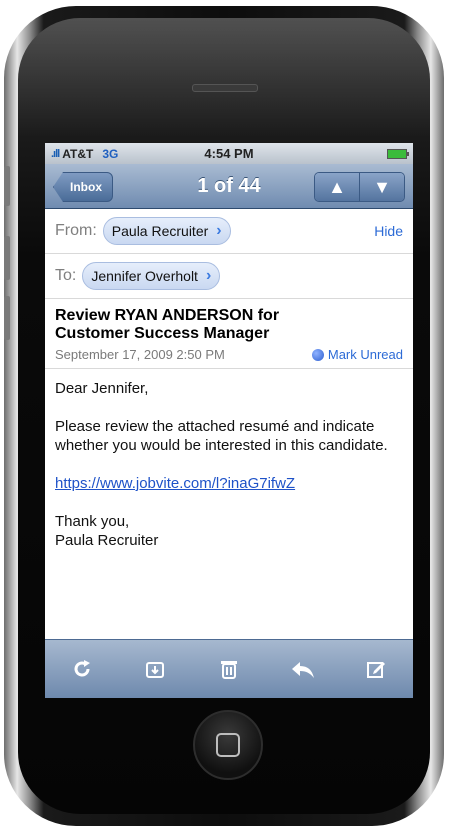  I want to click on to-row: To: Jennifer Overholt ›, so click(229, 276).